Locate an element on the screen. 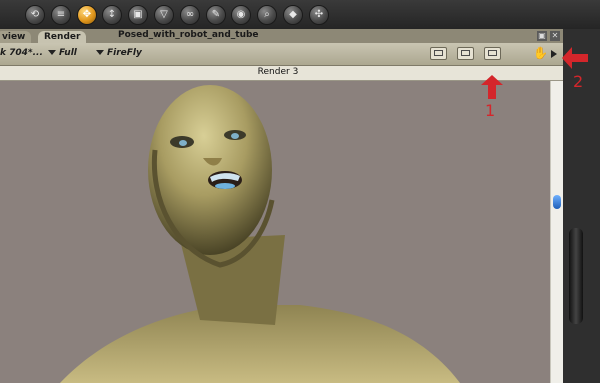 The width and height of the screenshot is (600, 383). translate-icon: ✥ is located at coordinates (87, 14).